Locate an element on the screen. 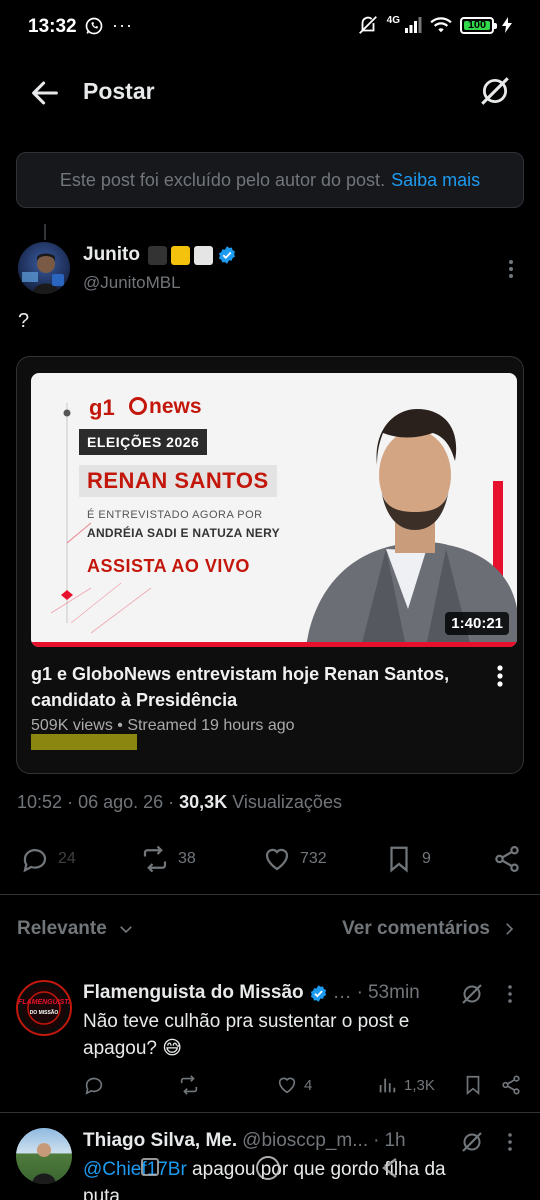 This screenshot has width=540, height=1200. reply-like-count: 4 is located at coordinates (308, 1085).